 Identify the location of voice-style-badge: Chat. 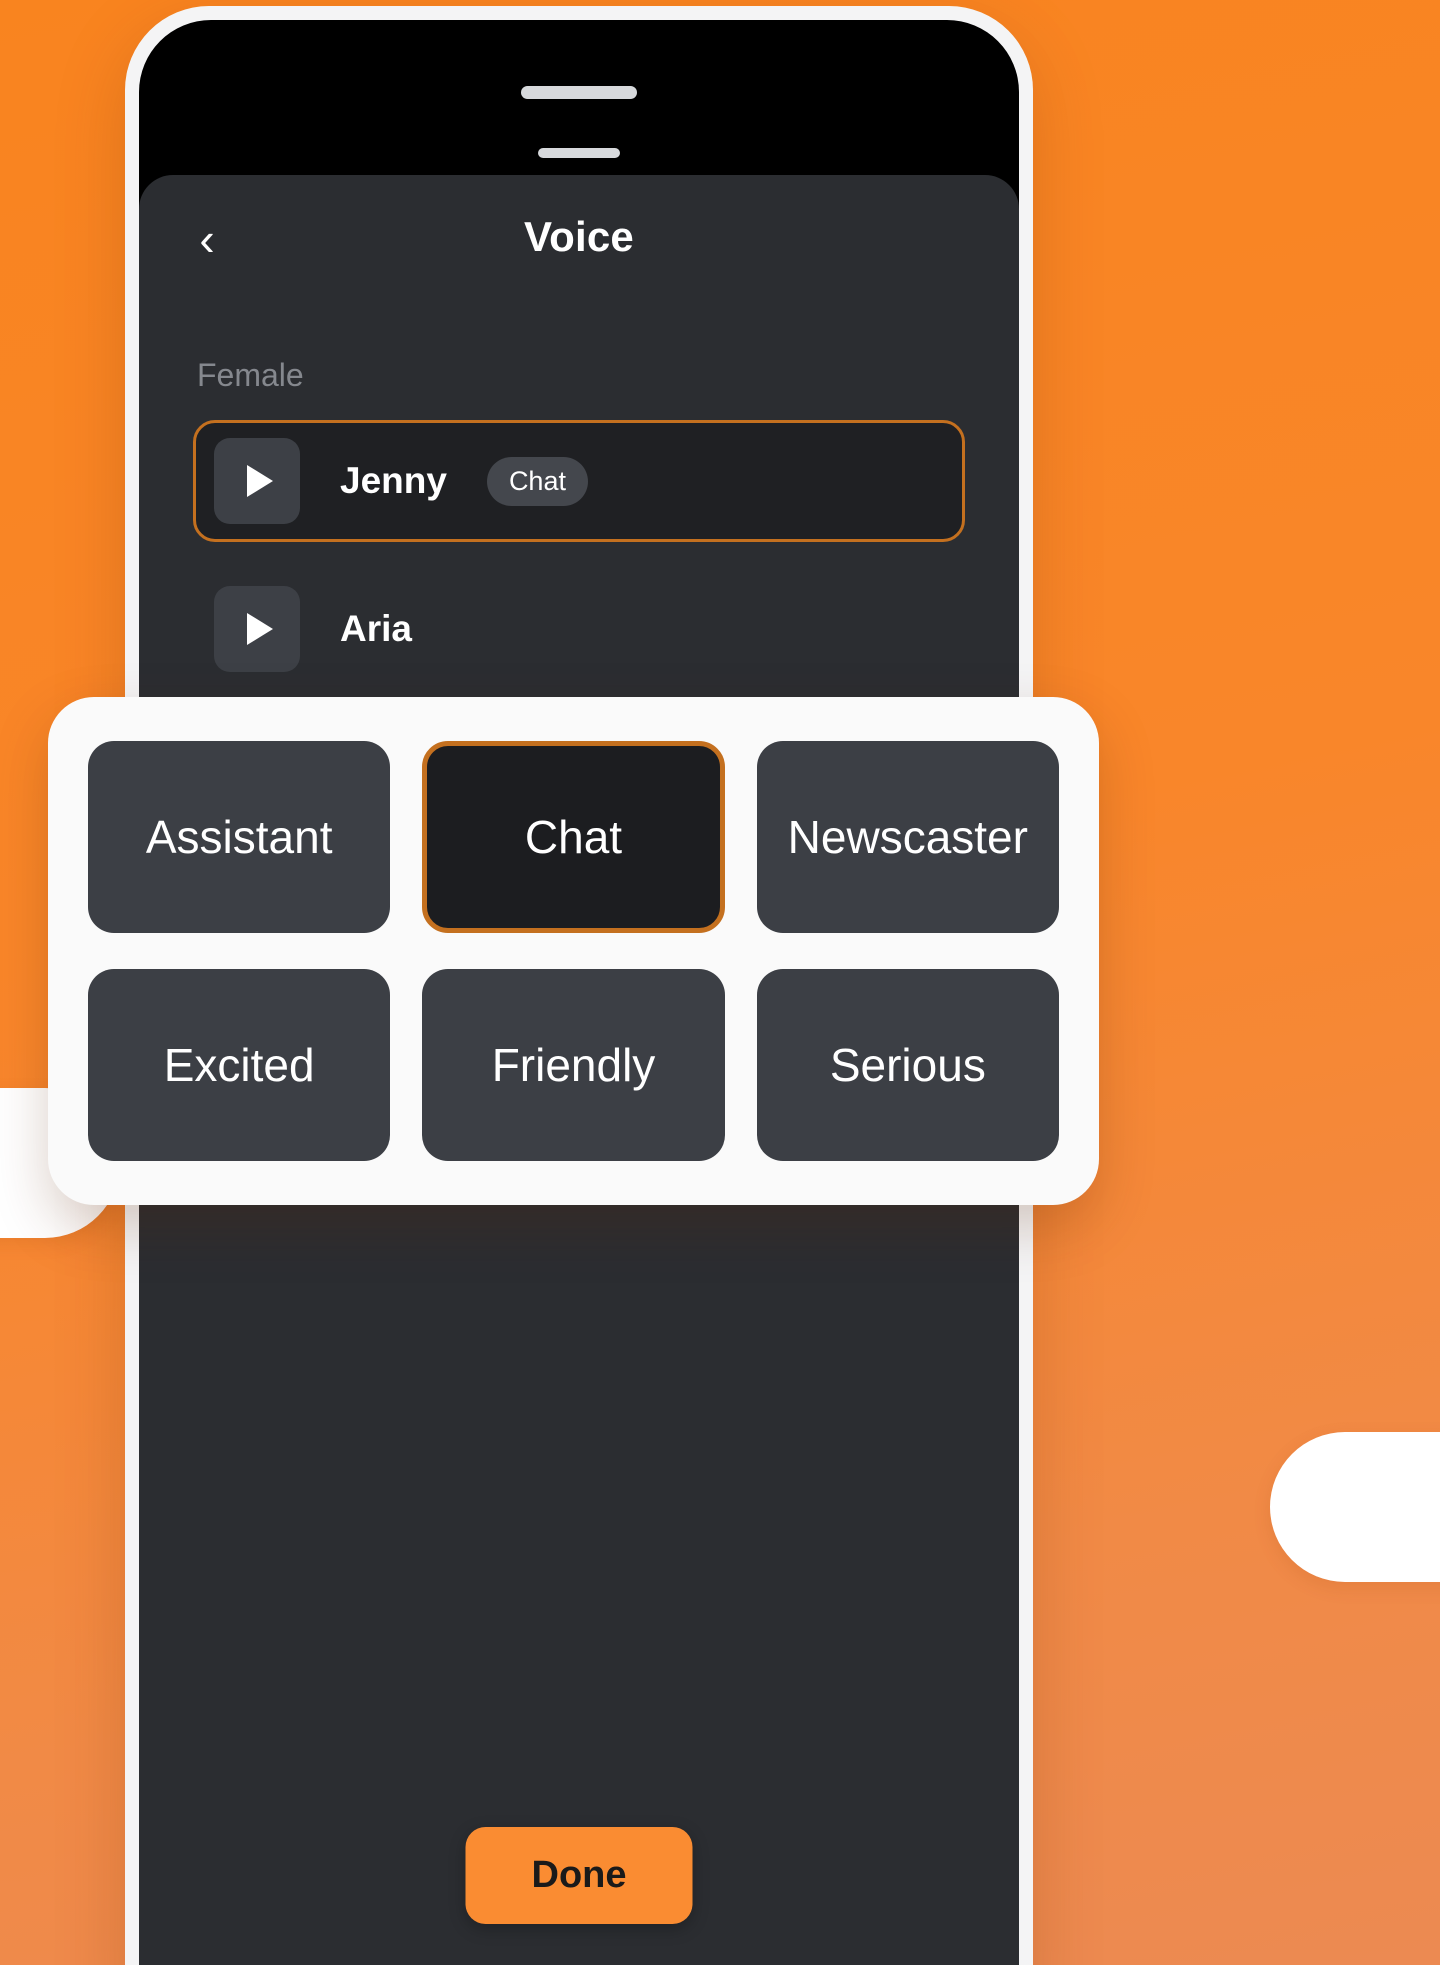
(537, 481).